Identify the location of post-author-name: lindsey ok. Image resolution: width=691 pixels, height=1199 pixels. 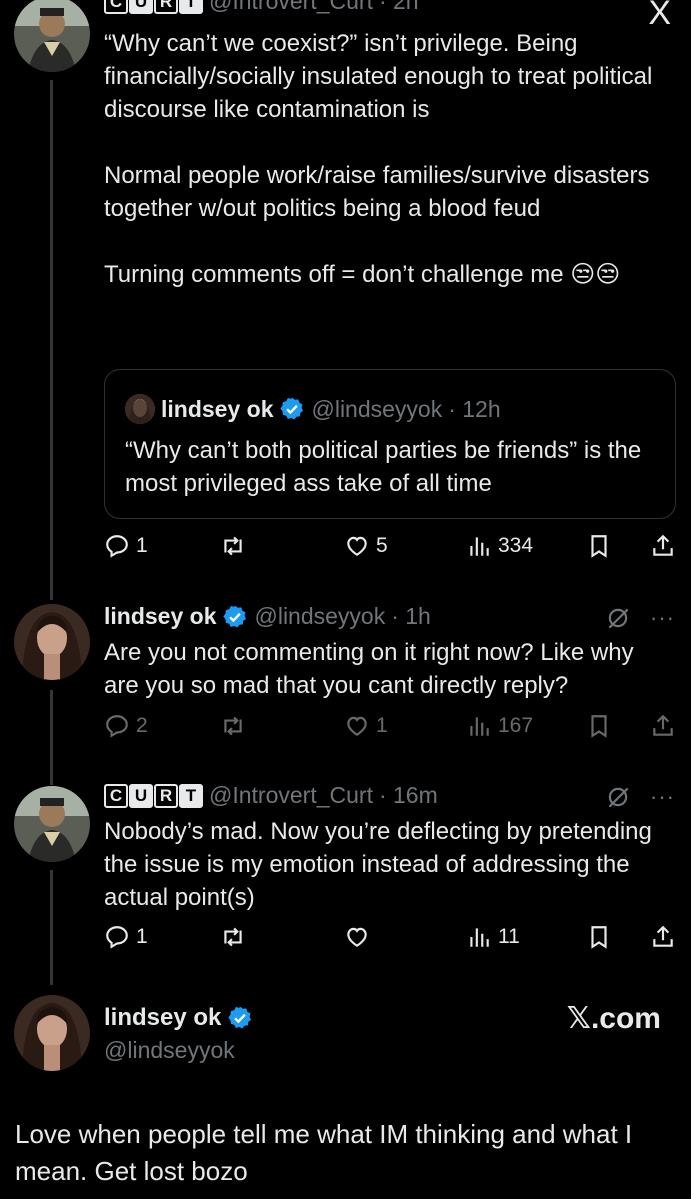
(160, 616).